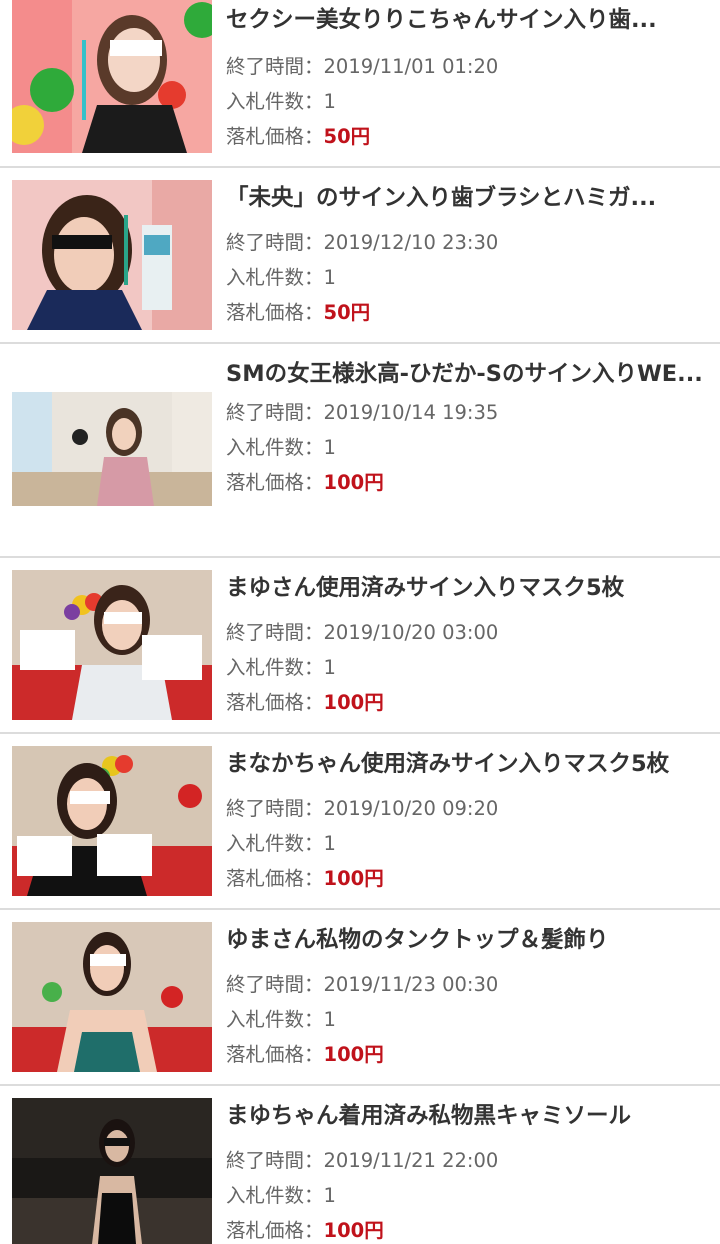  I want to click on end-time-row: 終了時間：2019/10/20 03:00, so click(466, 632).